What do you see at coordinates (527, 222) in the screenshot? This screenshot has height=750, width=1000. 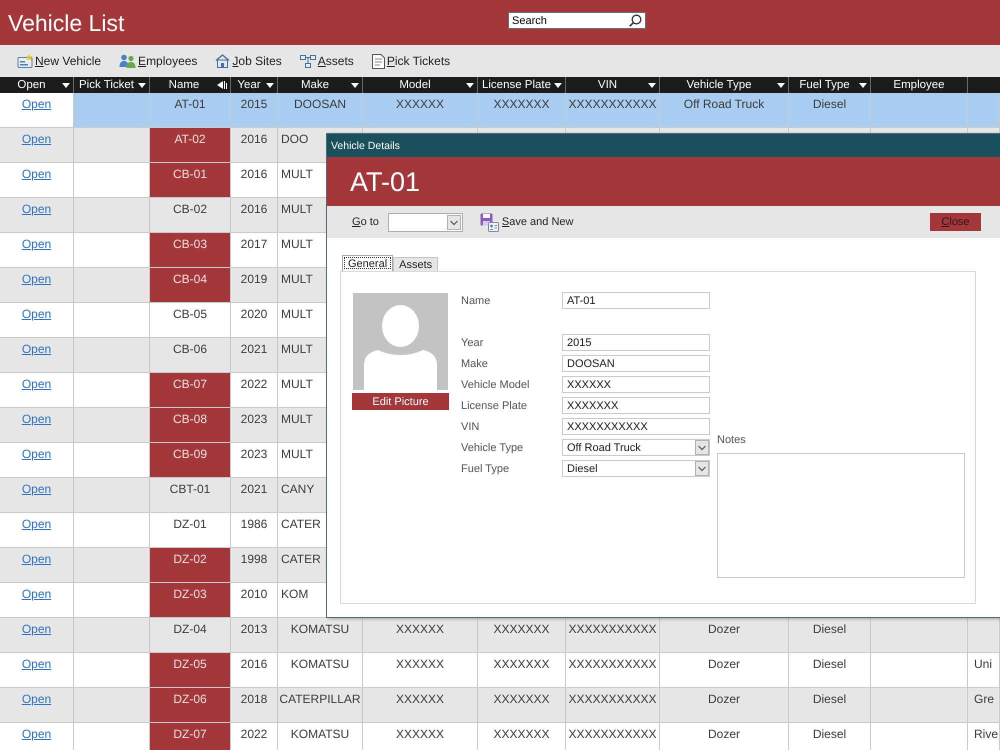 I see `save-and-new-button: Save and New` at bounding box center [527, 222].